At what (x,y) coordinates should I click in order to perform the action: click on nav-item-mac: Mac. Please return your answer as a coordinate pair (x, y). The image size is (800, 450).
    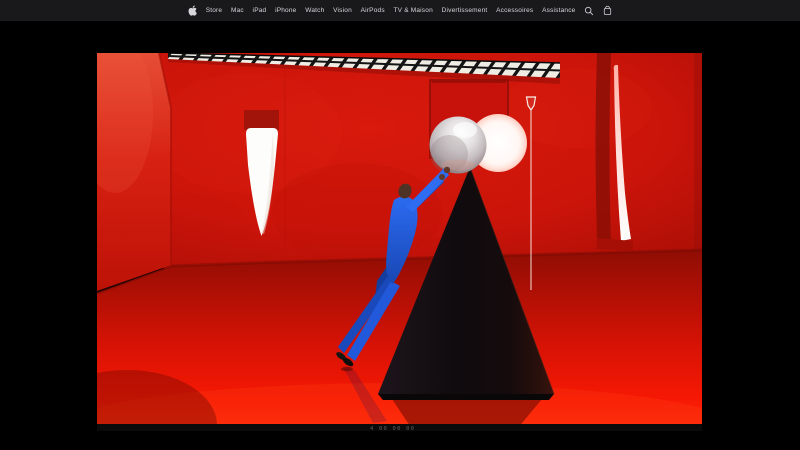
    Looking at the image, I should click on (237, 10).